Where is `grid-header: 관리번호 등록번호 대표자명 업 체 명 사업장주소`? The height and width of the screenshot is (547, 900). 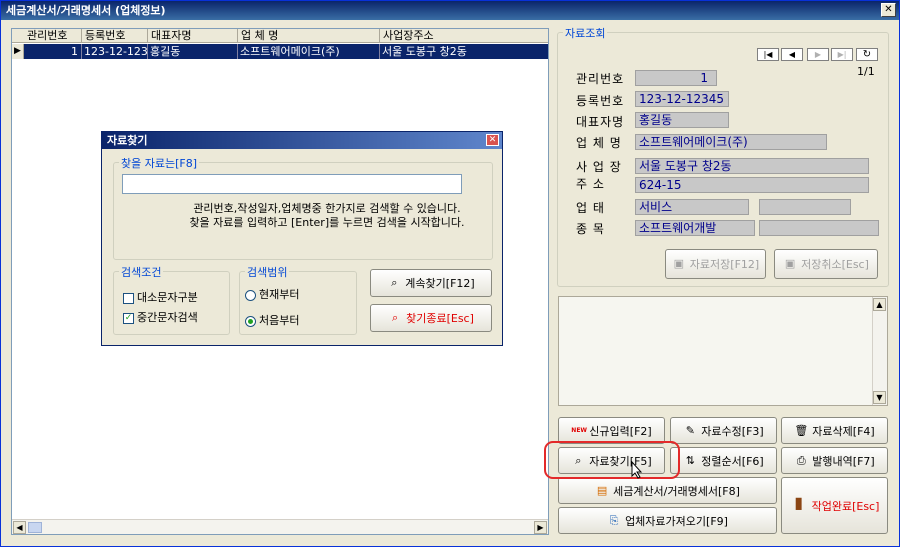
grid-header: 관리번호 등록번호 대표자명 업 체 명 사업장주소 is located at coordinates (280, 36).